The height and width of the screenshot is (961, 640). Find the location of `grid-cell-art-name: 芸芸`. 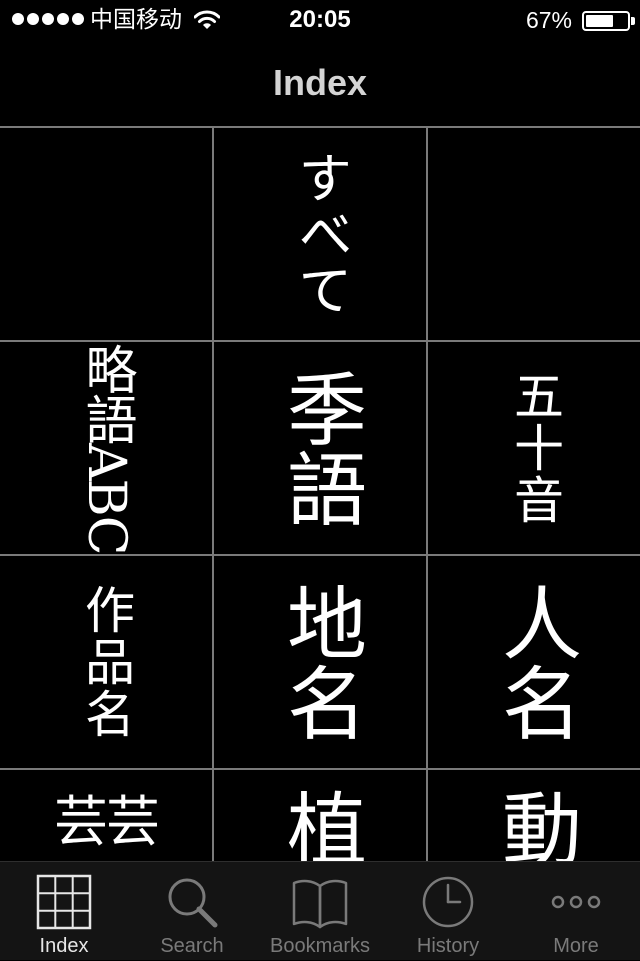

grid-cell-art-name: 芸芸 is located at coordinates (107, 815).